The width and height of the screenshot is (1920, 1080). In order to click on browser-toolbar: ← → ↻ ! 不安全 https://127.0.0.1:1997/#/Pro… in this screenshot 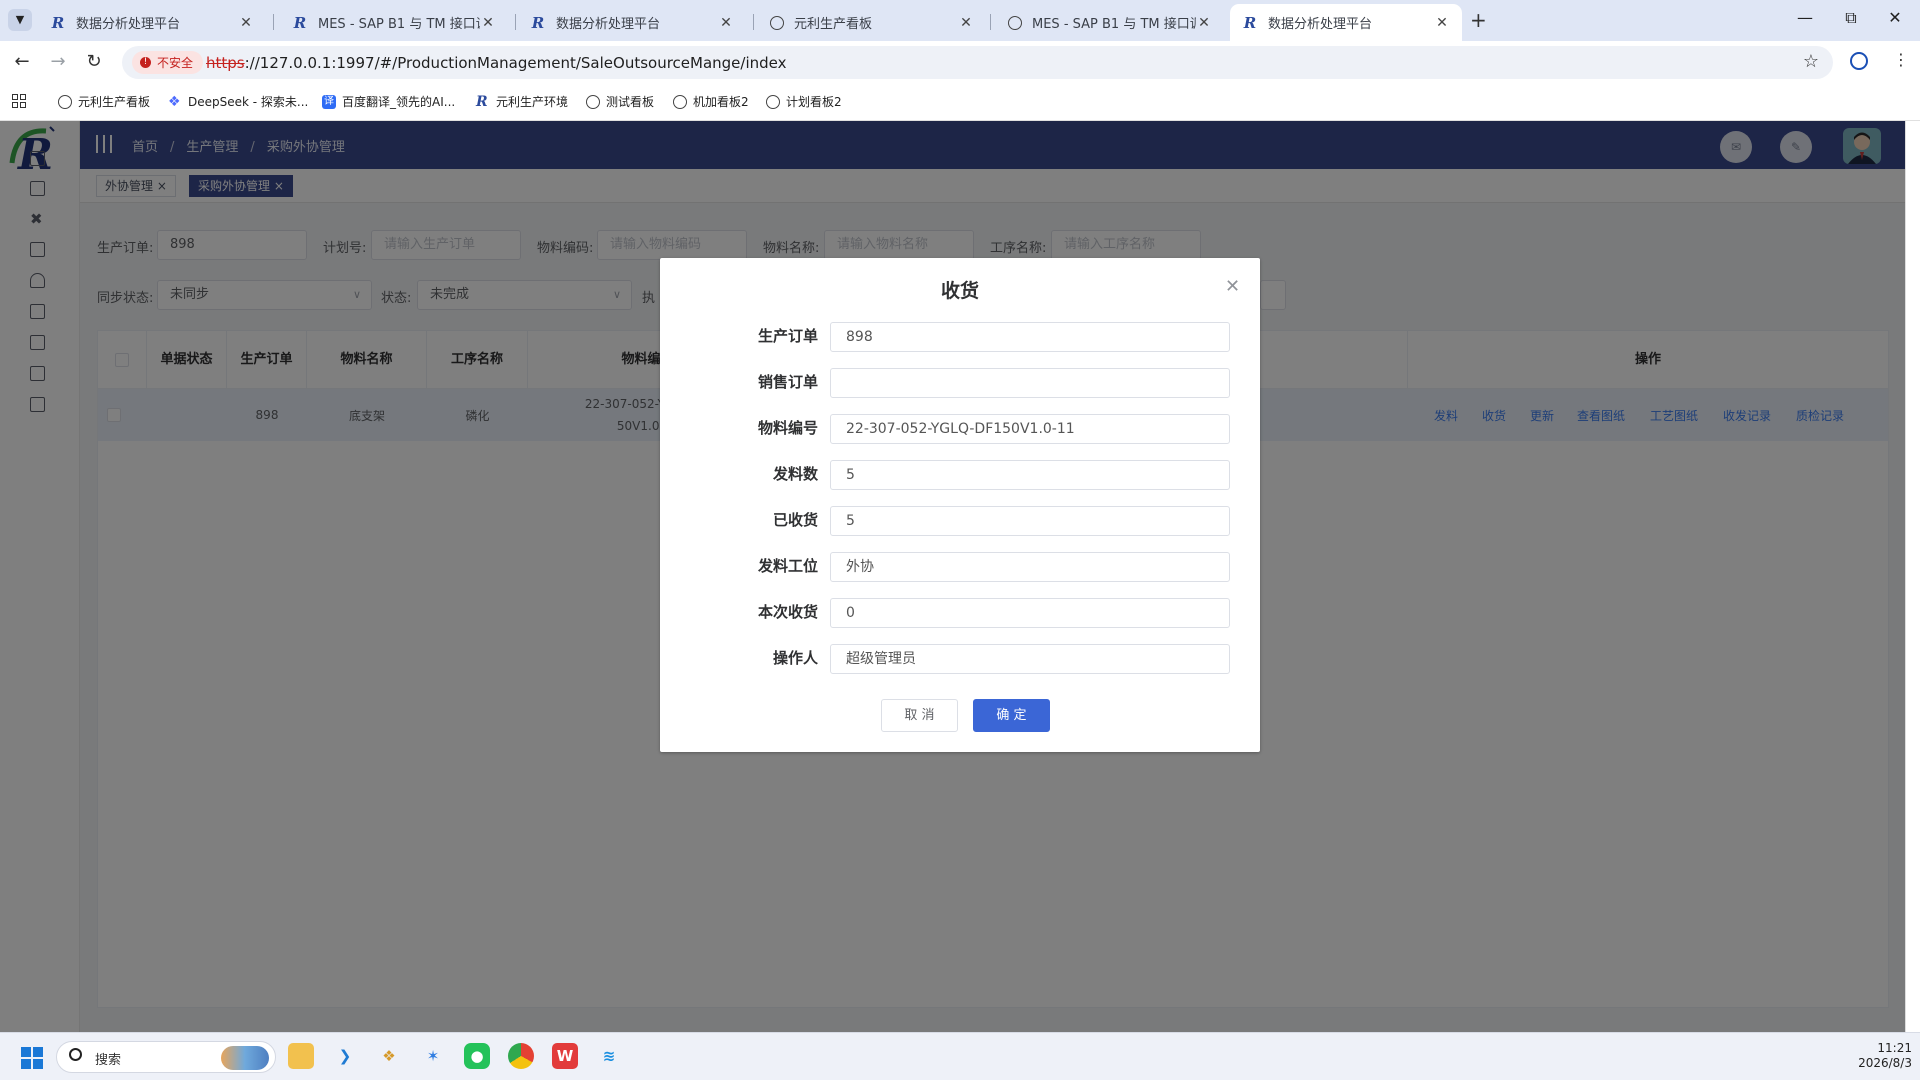, I will do `click(960, 62)`.